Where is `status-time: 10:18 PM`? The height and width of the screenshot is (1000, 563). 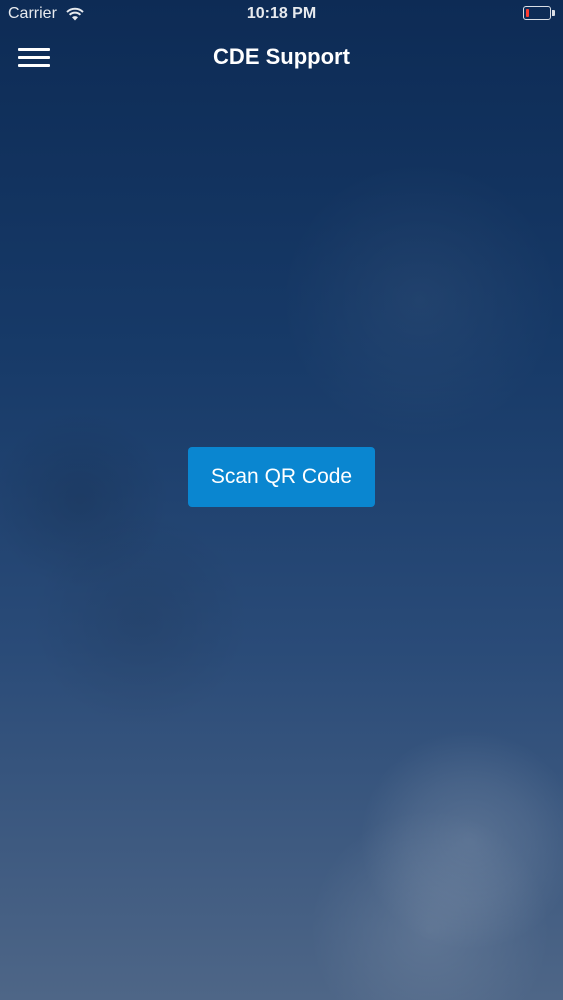
status-time: 10:18 PM is located at coordinates (281, 13).